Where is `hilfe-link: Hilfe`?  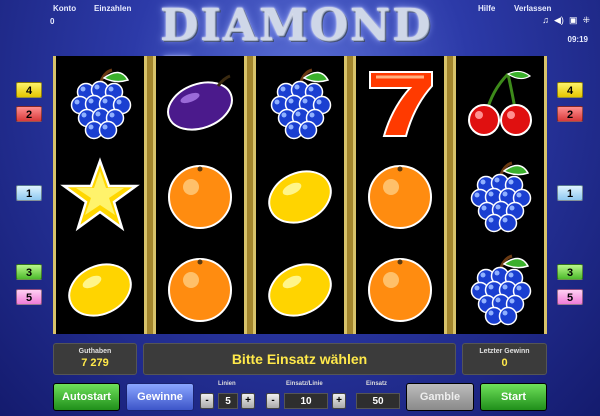
hilfe-link: Hilfe is located at coordinates (486, 8).